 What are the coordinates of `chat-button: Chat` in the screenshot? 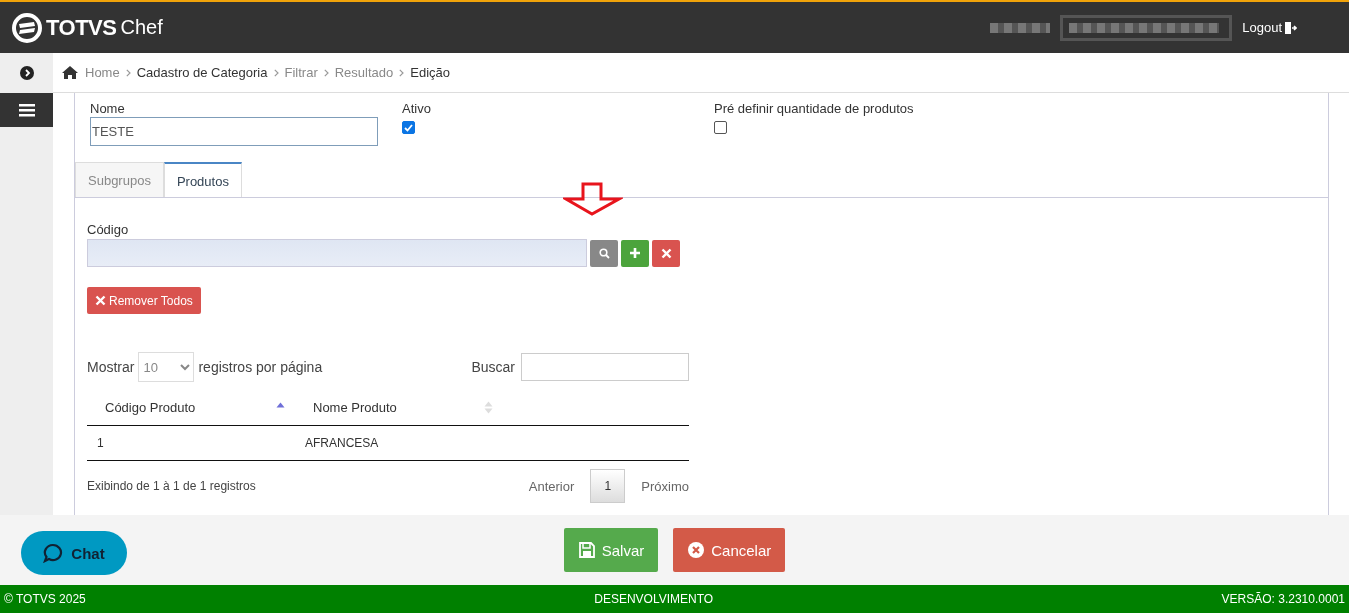 It's located at (74, 553).